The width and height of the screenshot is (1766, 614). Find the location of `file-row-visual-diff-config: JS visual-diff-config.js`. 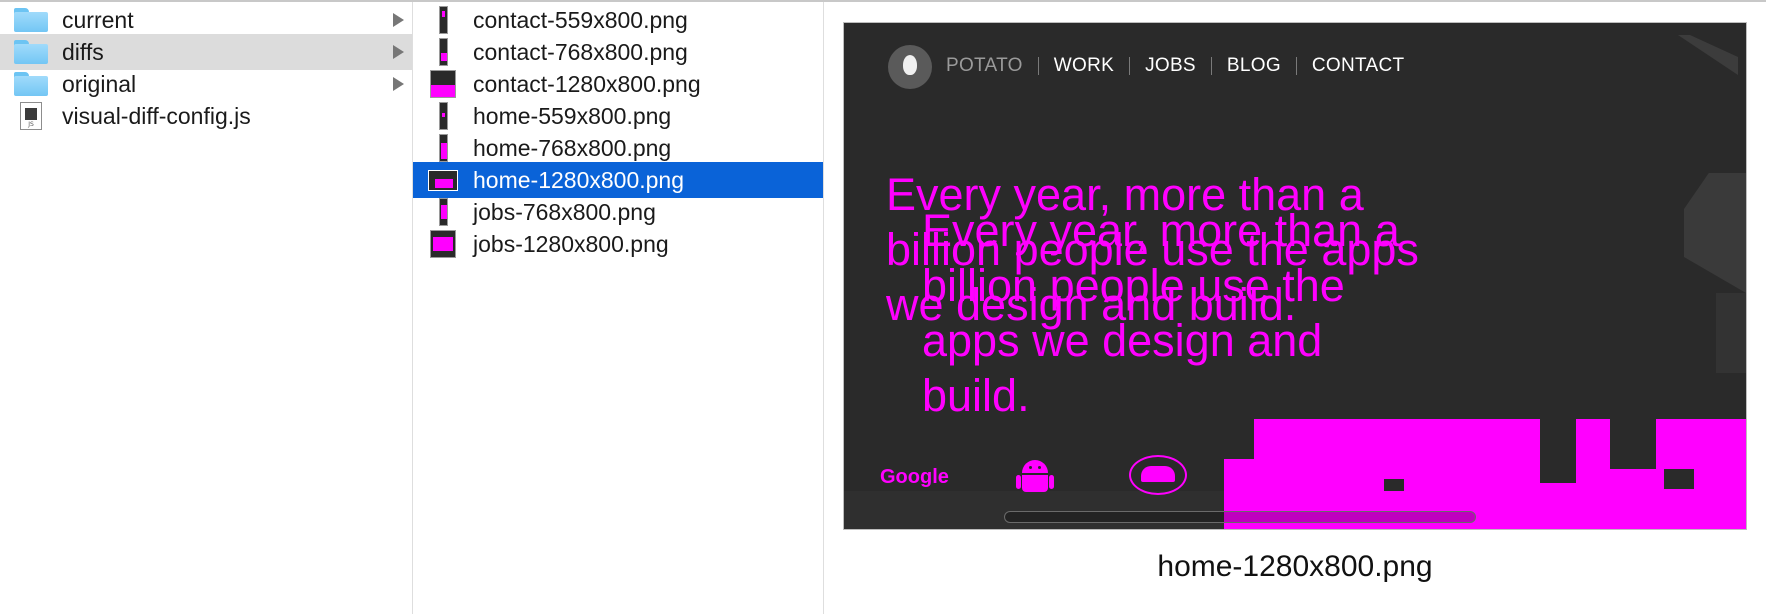

file-row-visual-diff-config: JS visual-diff-config.js is located at coordinates (206, 116).